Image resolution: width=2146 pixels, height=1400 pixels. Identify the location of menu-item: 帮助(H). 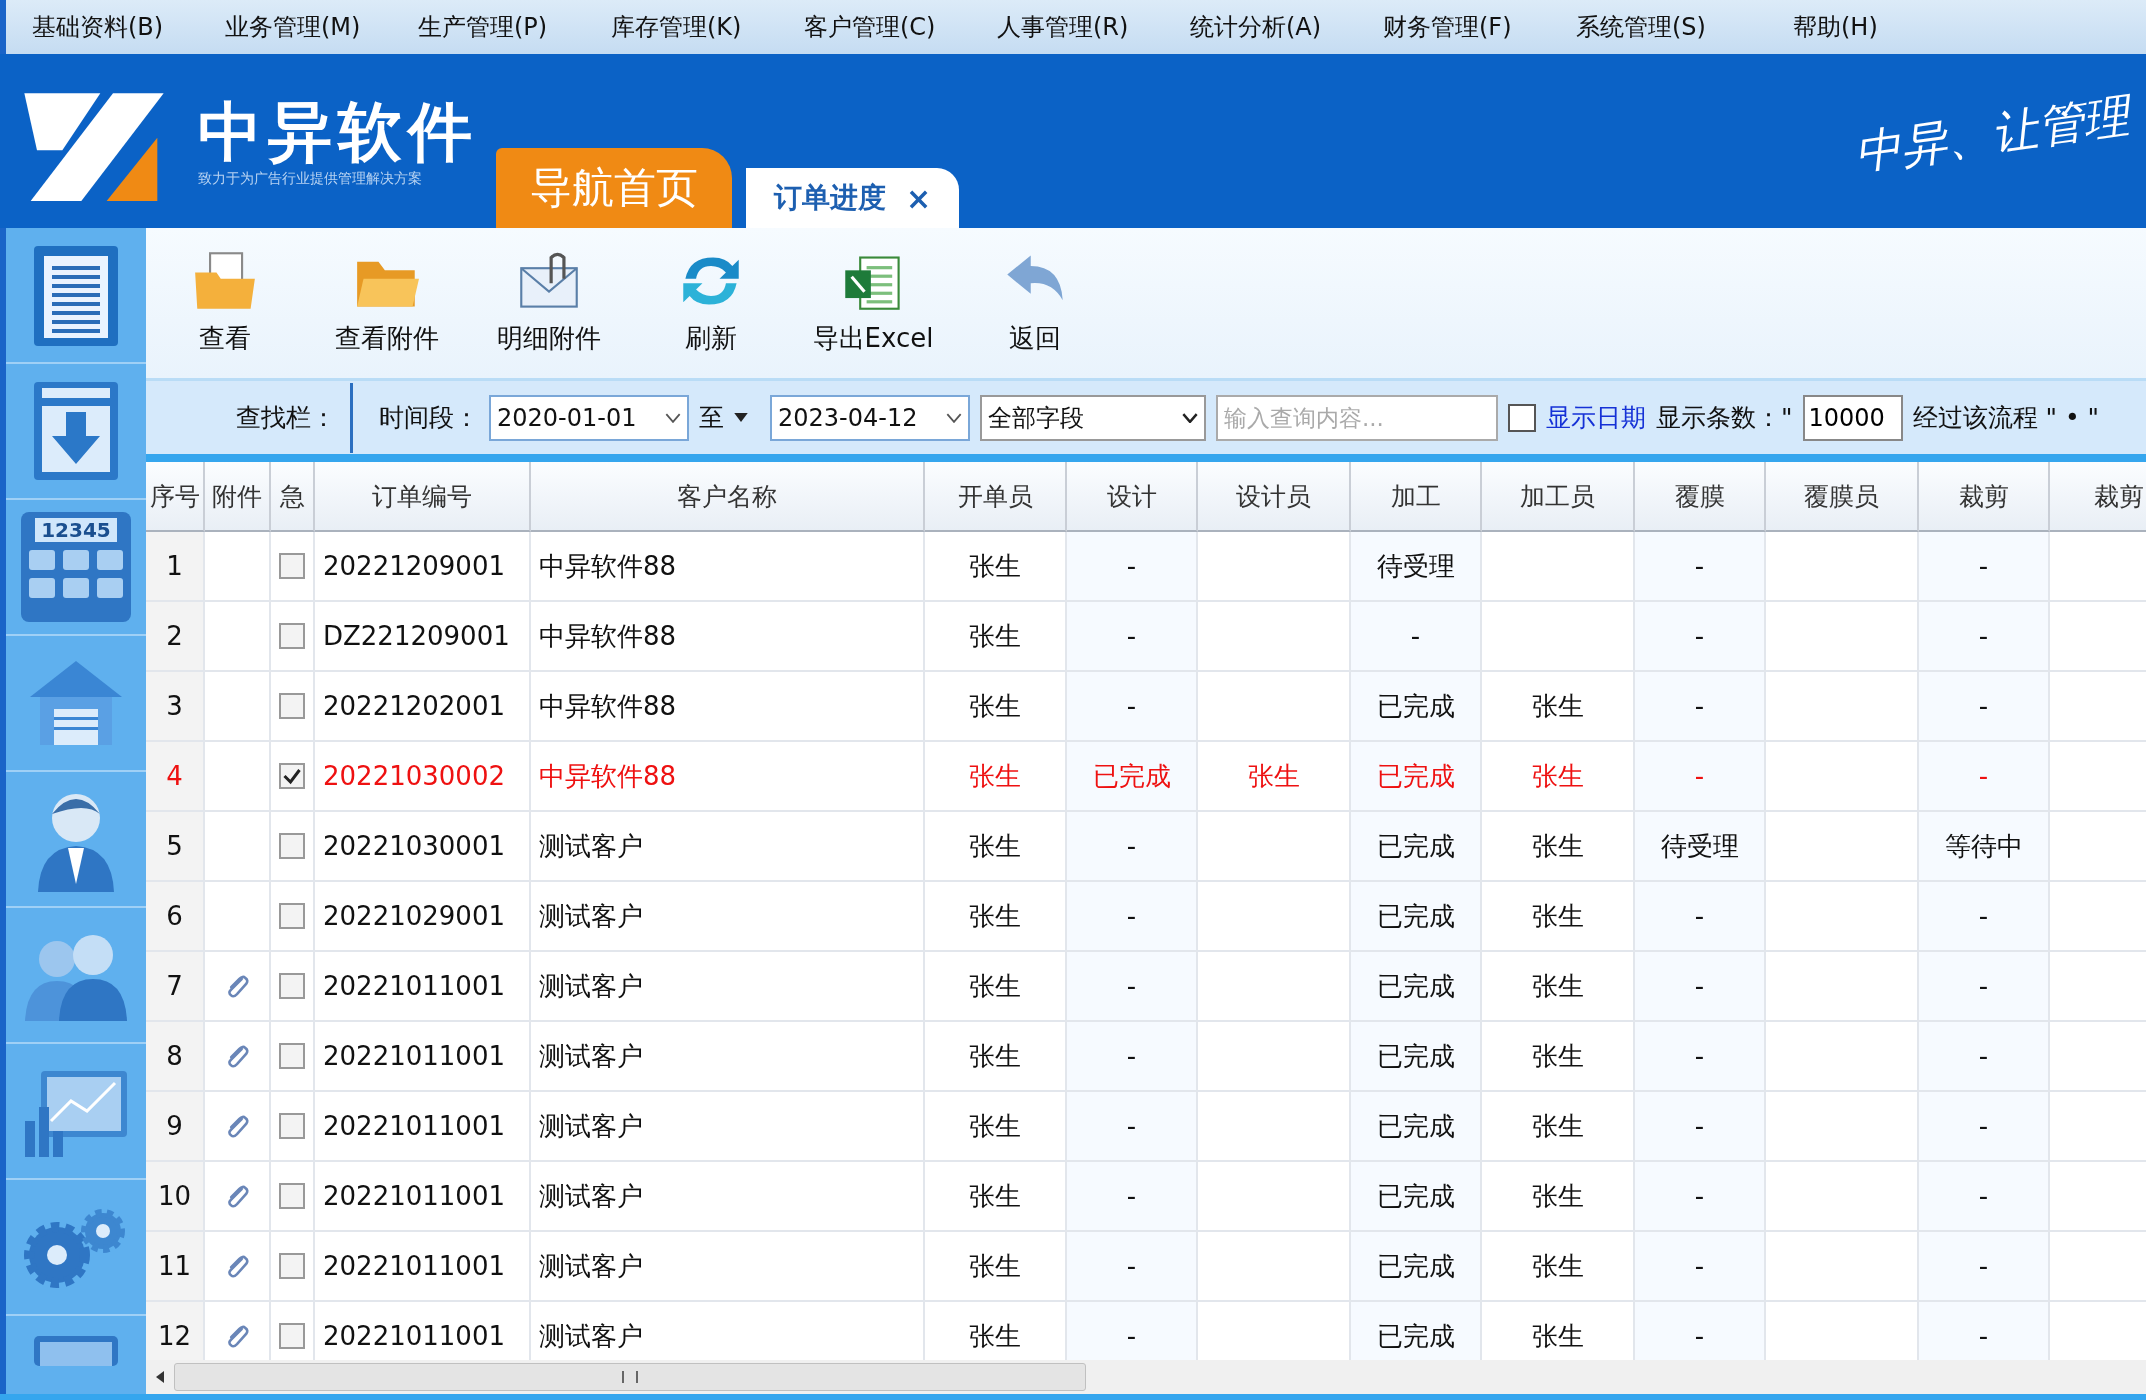
(1889, 27).